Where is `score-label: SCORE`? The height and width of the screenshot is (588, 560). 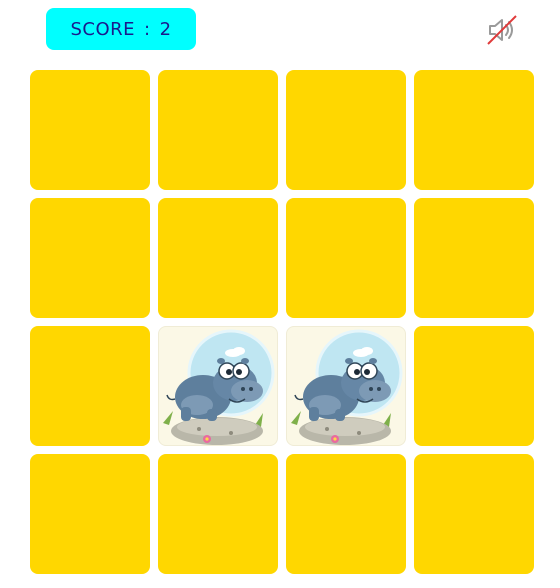 score-label: SCORE is located at coordinates (102, 29).